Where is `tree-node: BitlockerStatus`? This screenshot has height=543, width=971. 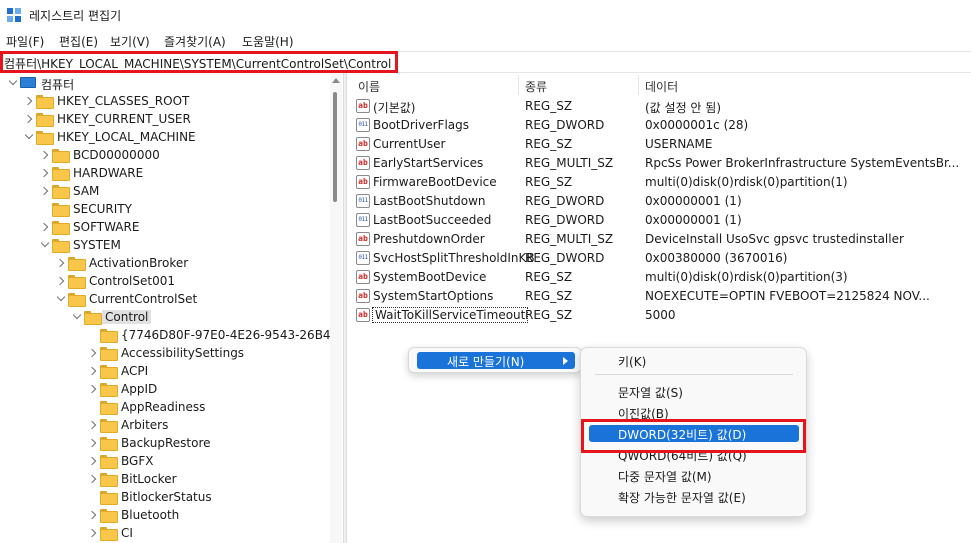
tree-node: BitlockerStatus is located at coordinates (165, 497).